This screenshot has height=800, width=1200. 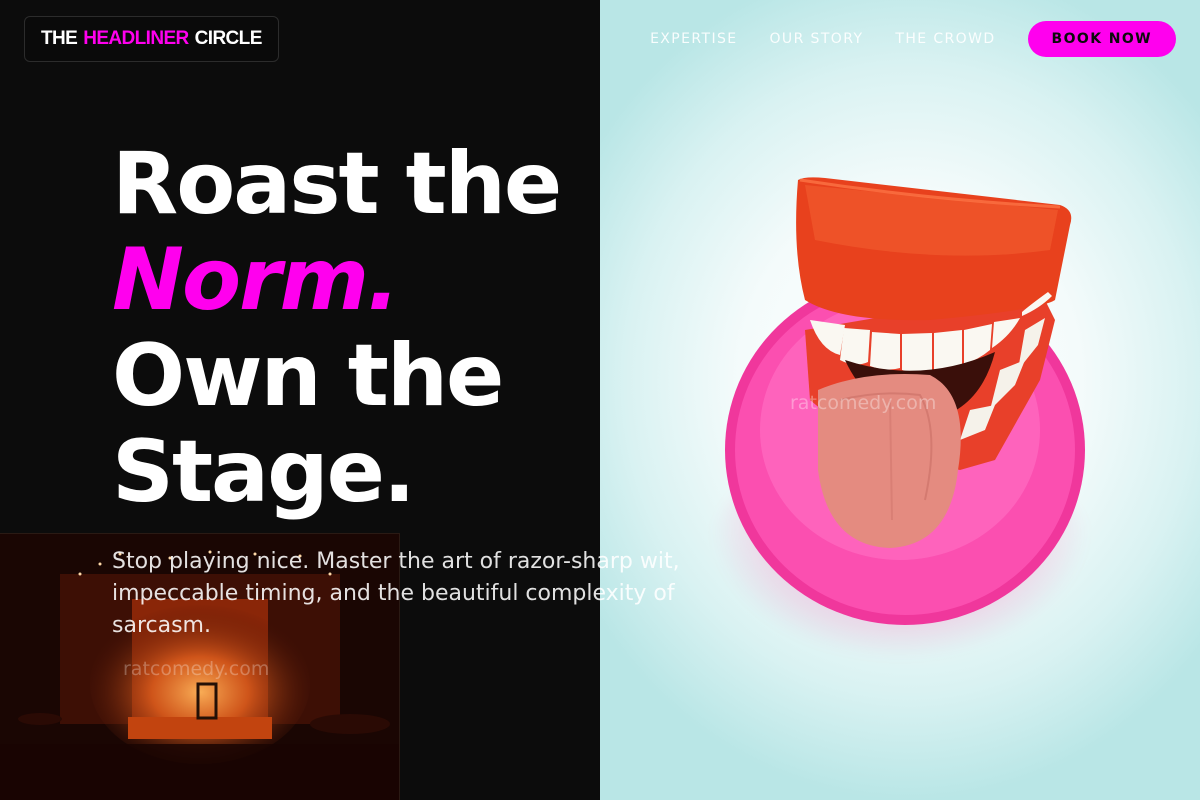 What do you see at coordinates (228, 38) in the screenshot?
I see `brand-word-circle: CIRCLE` at bounding box center [228, 38].